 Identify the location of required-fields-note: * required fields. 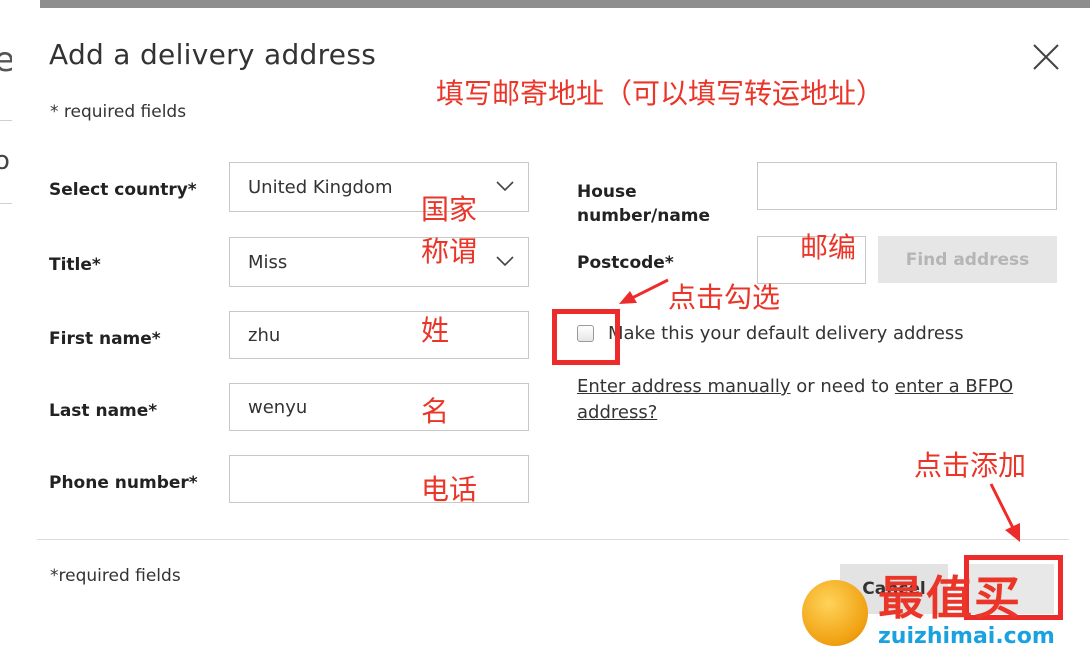
(118, 112).